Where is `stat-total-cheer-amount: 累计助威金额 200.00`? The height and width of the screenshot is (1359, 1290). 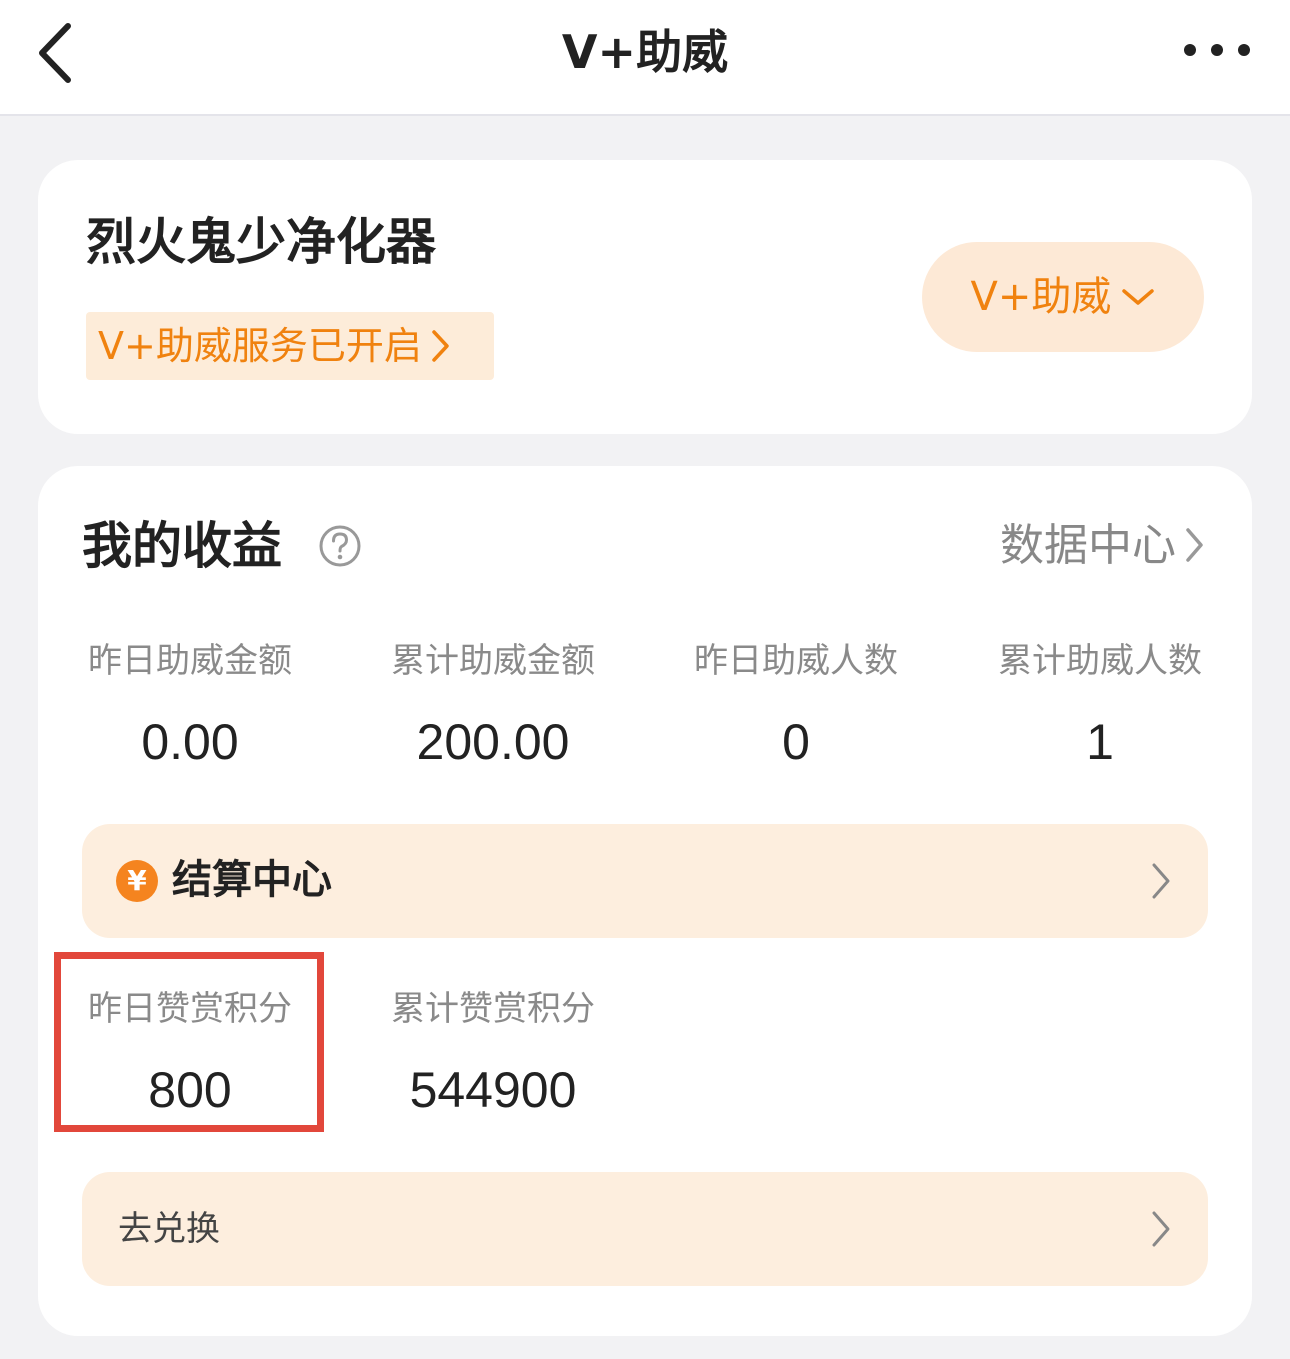 stat-total-cheer-amount: 累计助威金额 200.00 is located at coordinates (493, 706).